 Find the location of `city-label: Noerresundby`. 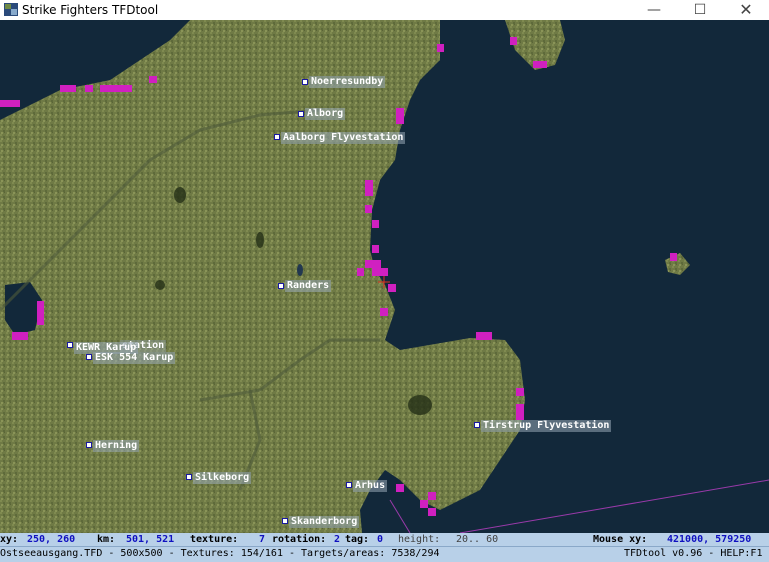

city-label: Noerresundby is located at coordinates (347, 82).